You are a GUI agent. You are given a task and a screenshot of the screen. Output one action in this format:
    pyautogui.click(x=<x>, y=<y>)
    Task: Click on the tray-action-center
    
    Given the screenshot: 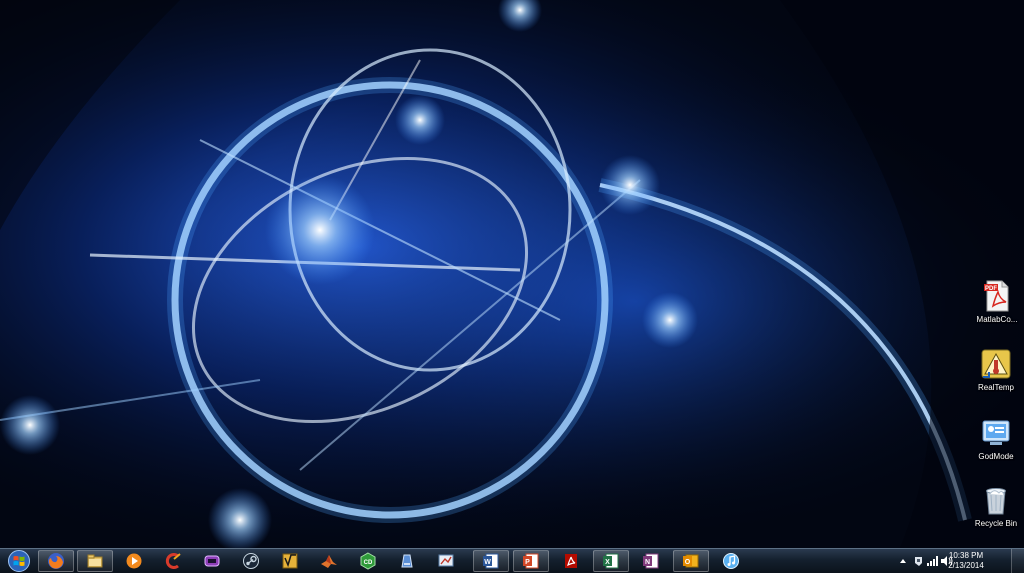 What is the action you would take?
    pyautogui.click(x=919, y=561)
    